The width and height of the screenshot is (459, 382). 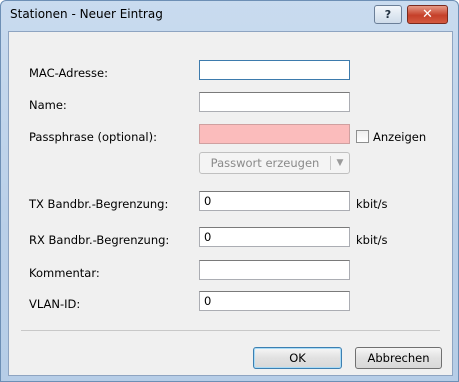 I want to click on help-button: ?, so click(x=388, y=14).